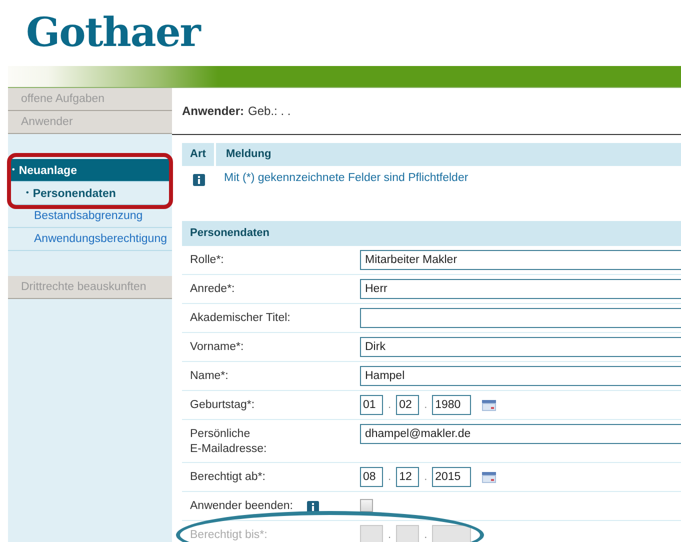 The height and width of the screenshot is (542, 681). Describe the element at coordinates (241, 506) in the screenshot. I see `field-label: Anwender beenden:` at that location.